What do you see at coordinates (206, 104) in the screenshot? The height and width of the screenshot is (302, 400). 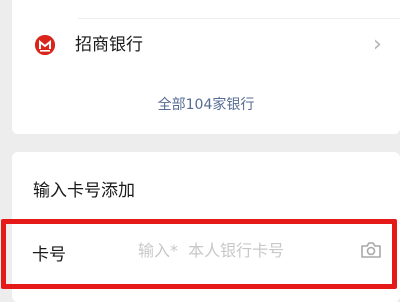 I see `all-banks-link: 全部104家银行` at bounding box center [206, 104].